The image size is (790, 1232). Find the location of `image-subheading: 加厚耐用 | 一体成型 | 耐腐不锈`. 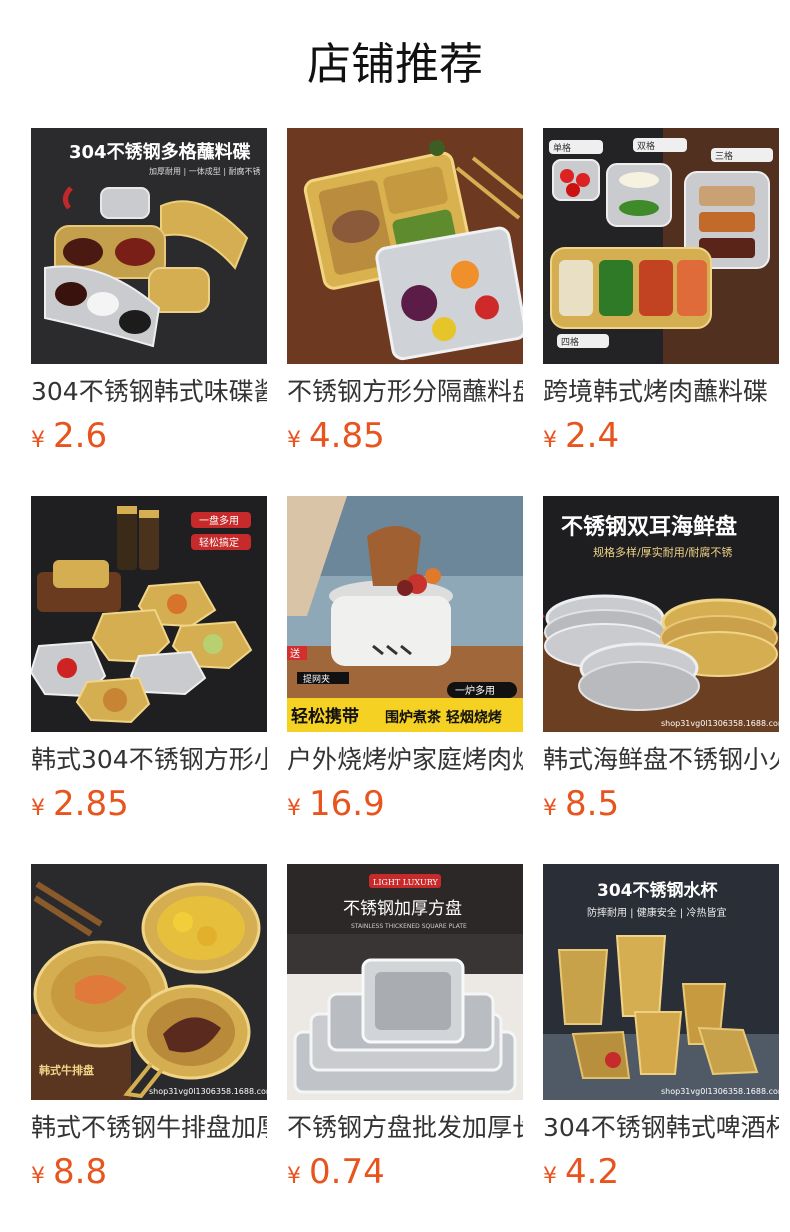

image-subheading: 加厚耐用 | 一体成型 | 耐腐不锈 is located at coordinates (205, 171).